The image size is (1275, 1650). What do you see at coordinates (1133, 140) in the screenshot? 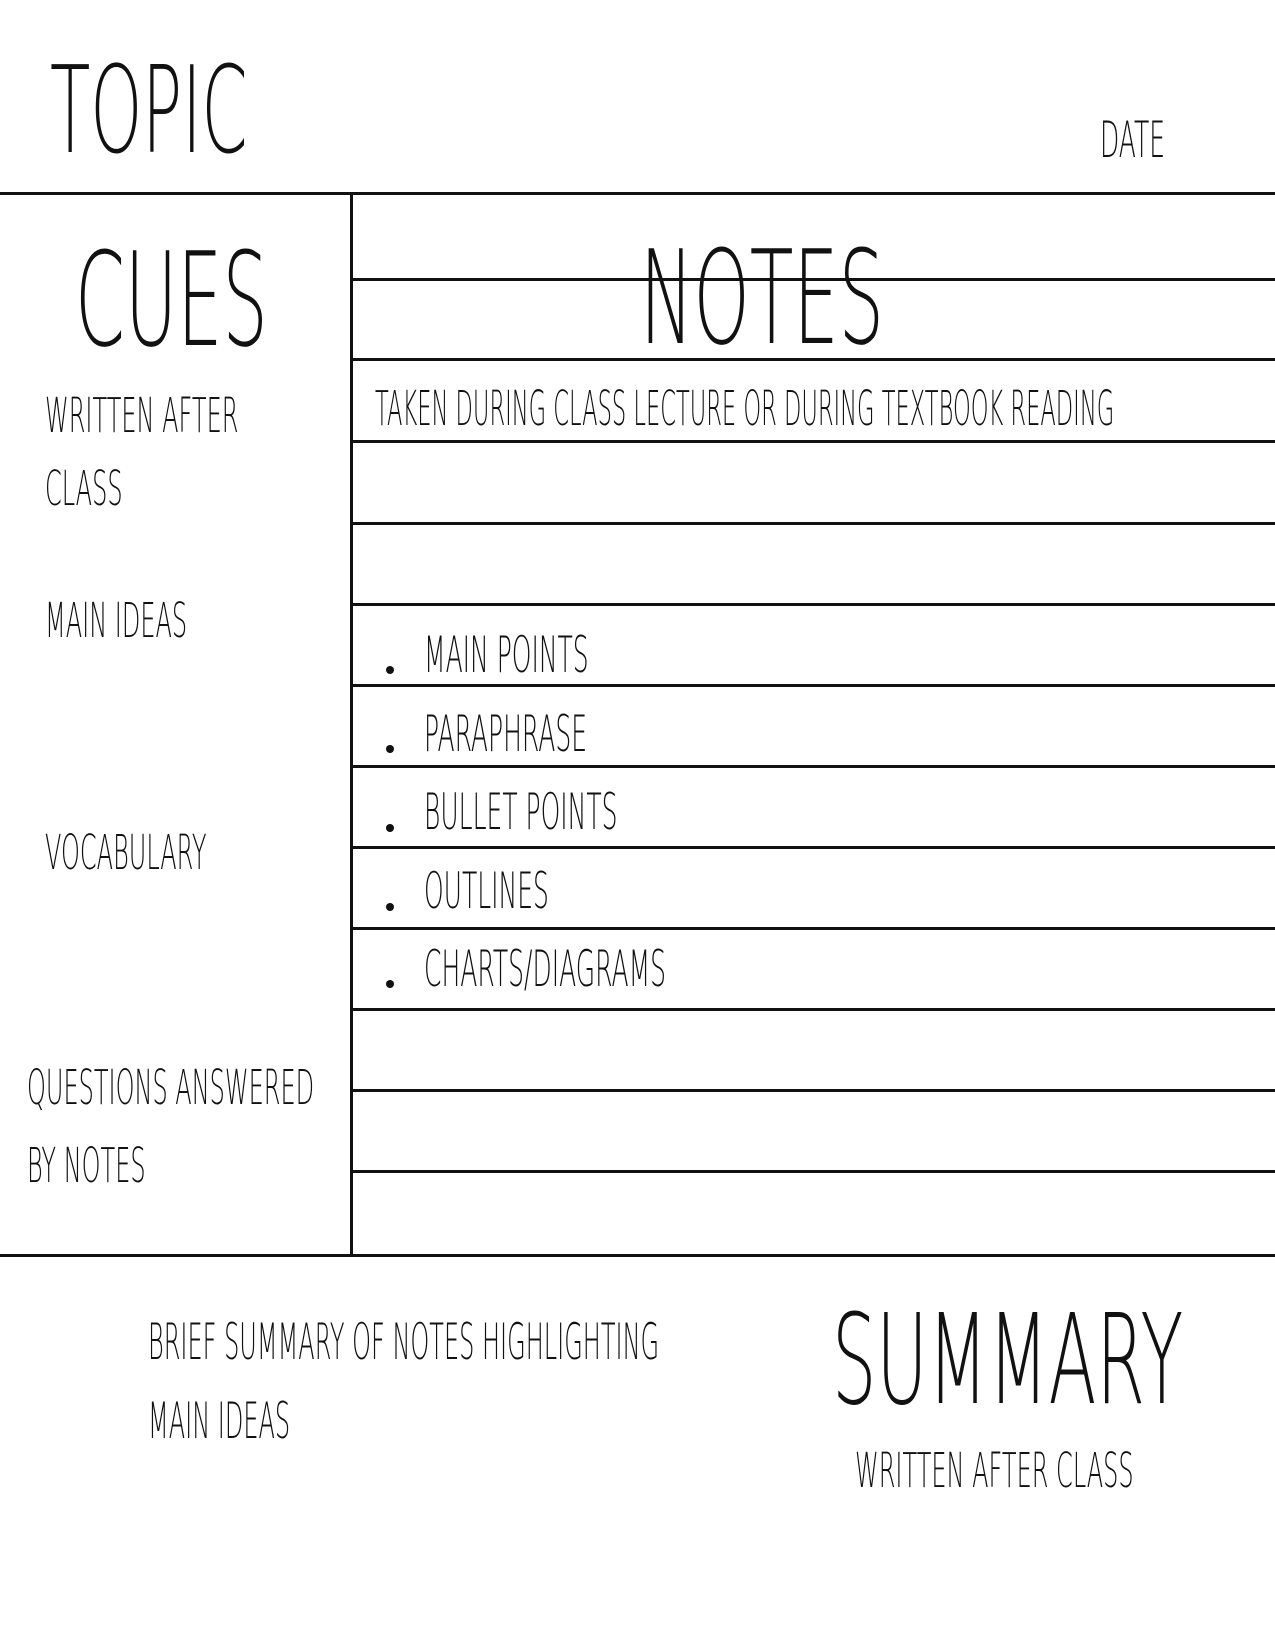
I see `date-label: DATE` at bounding box center [1133, 140].